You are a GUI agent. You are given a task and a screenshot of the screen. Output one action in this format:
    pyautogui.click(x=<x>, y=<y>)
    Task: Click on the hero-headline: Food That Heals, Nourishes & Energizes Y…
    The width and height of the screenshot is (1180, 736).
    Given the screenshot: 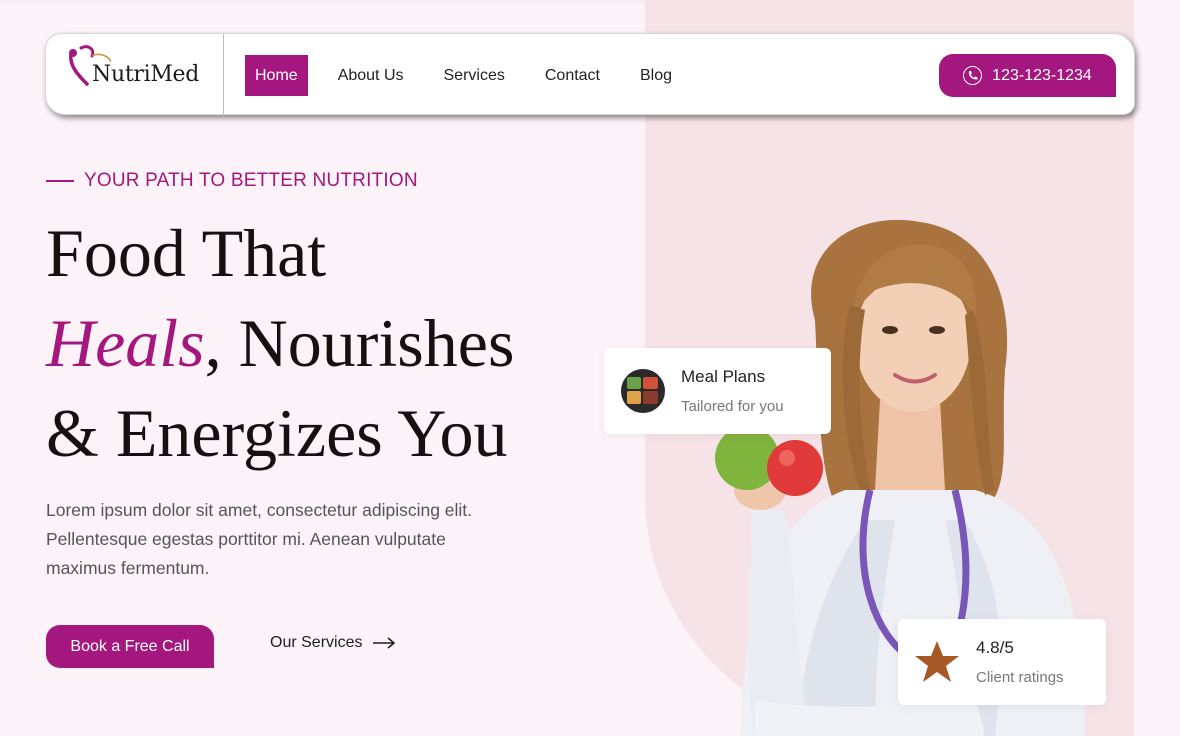 What is the action you would take?
    pyautogui.click(x=280, y=343)
    